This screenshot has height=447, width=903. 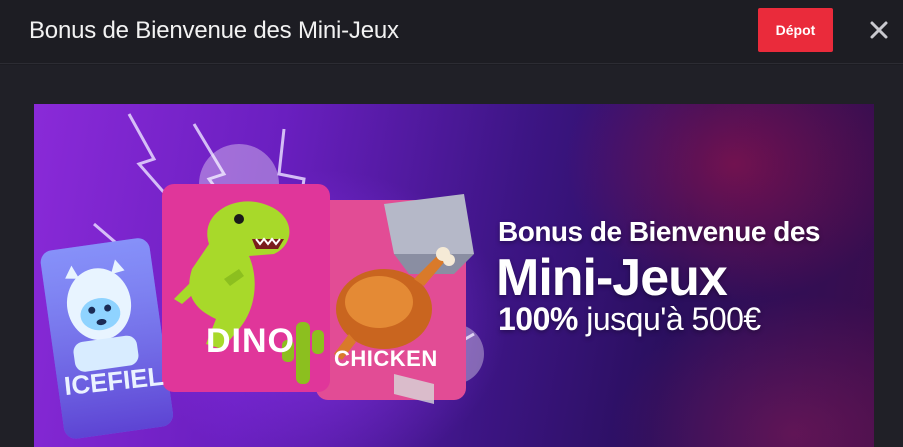 I want to click on dino-label: DINO, so click(x=250, y=341).